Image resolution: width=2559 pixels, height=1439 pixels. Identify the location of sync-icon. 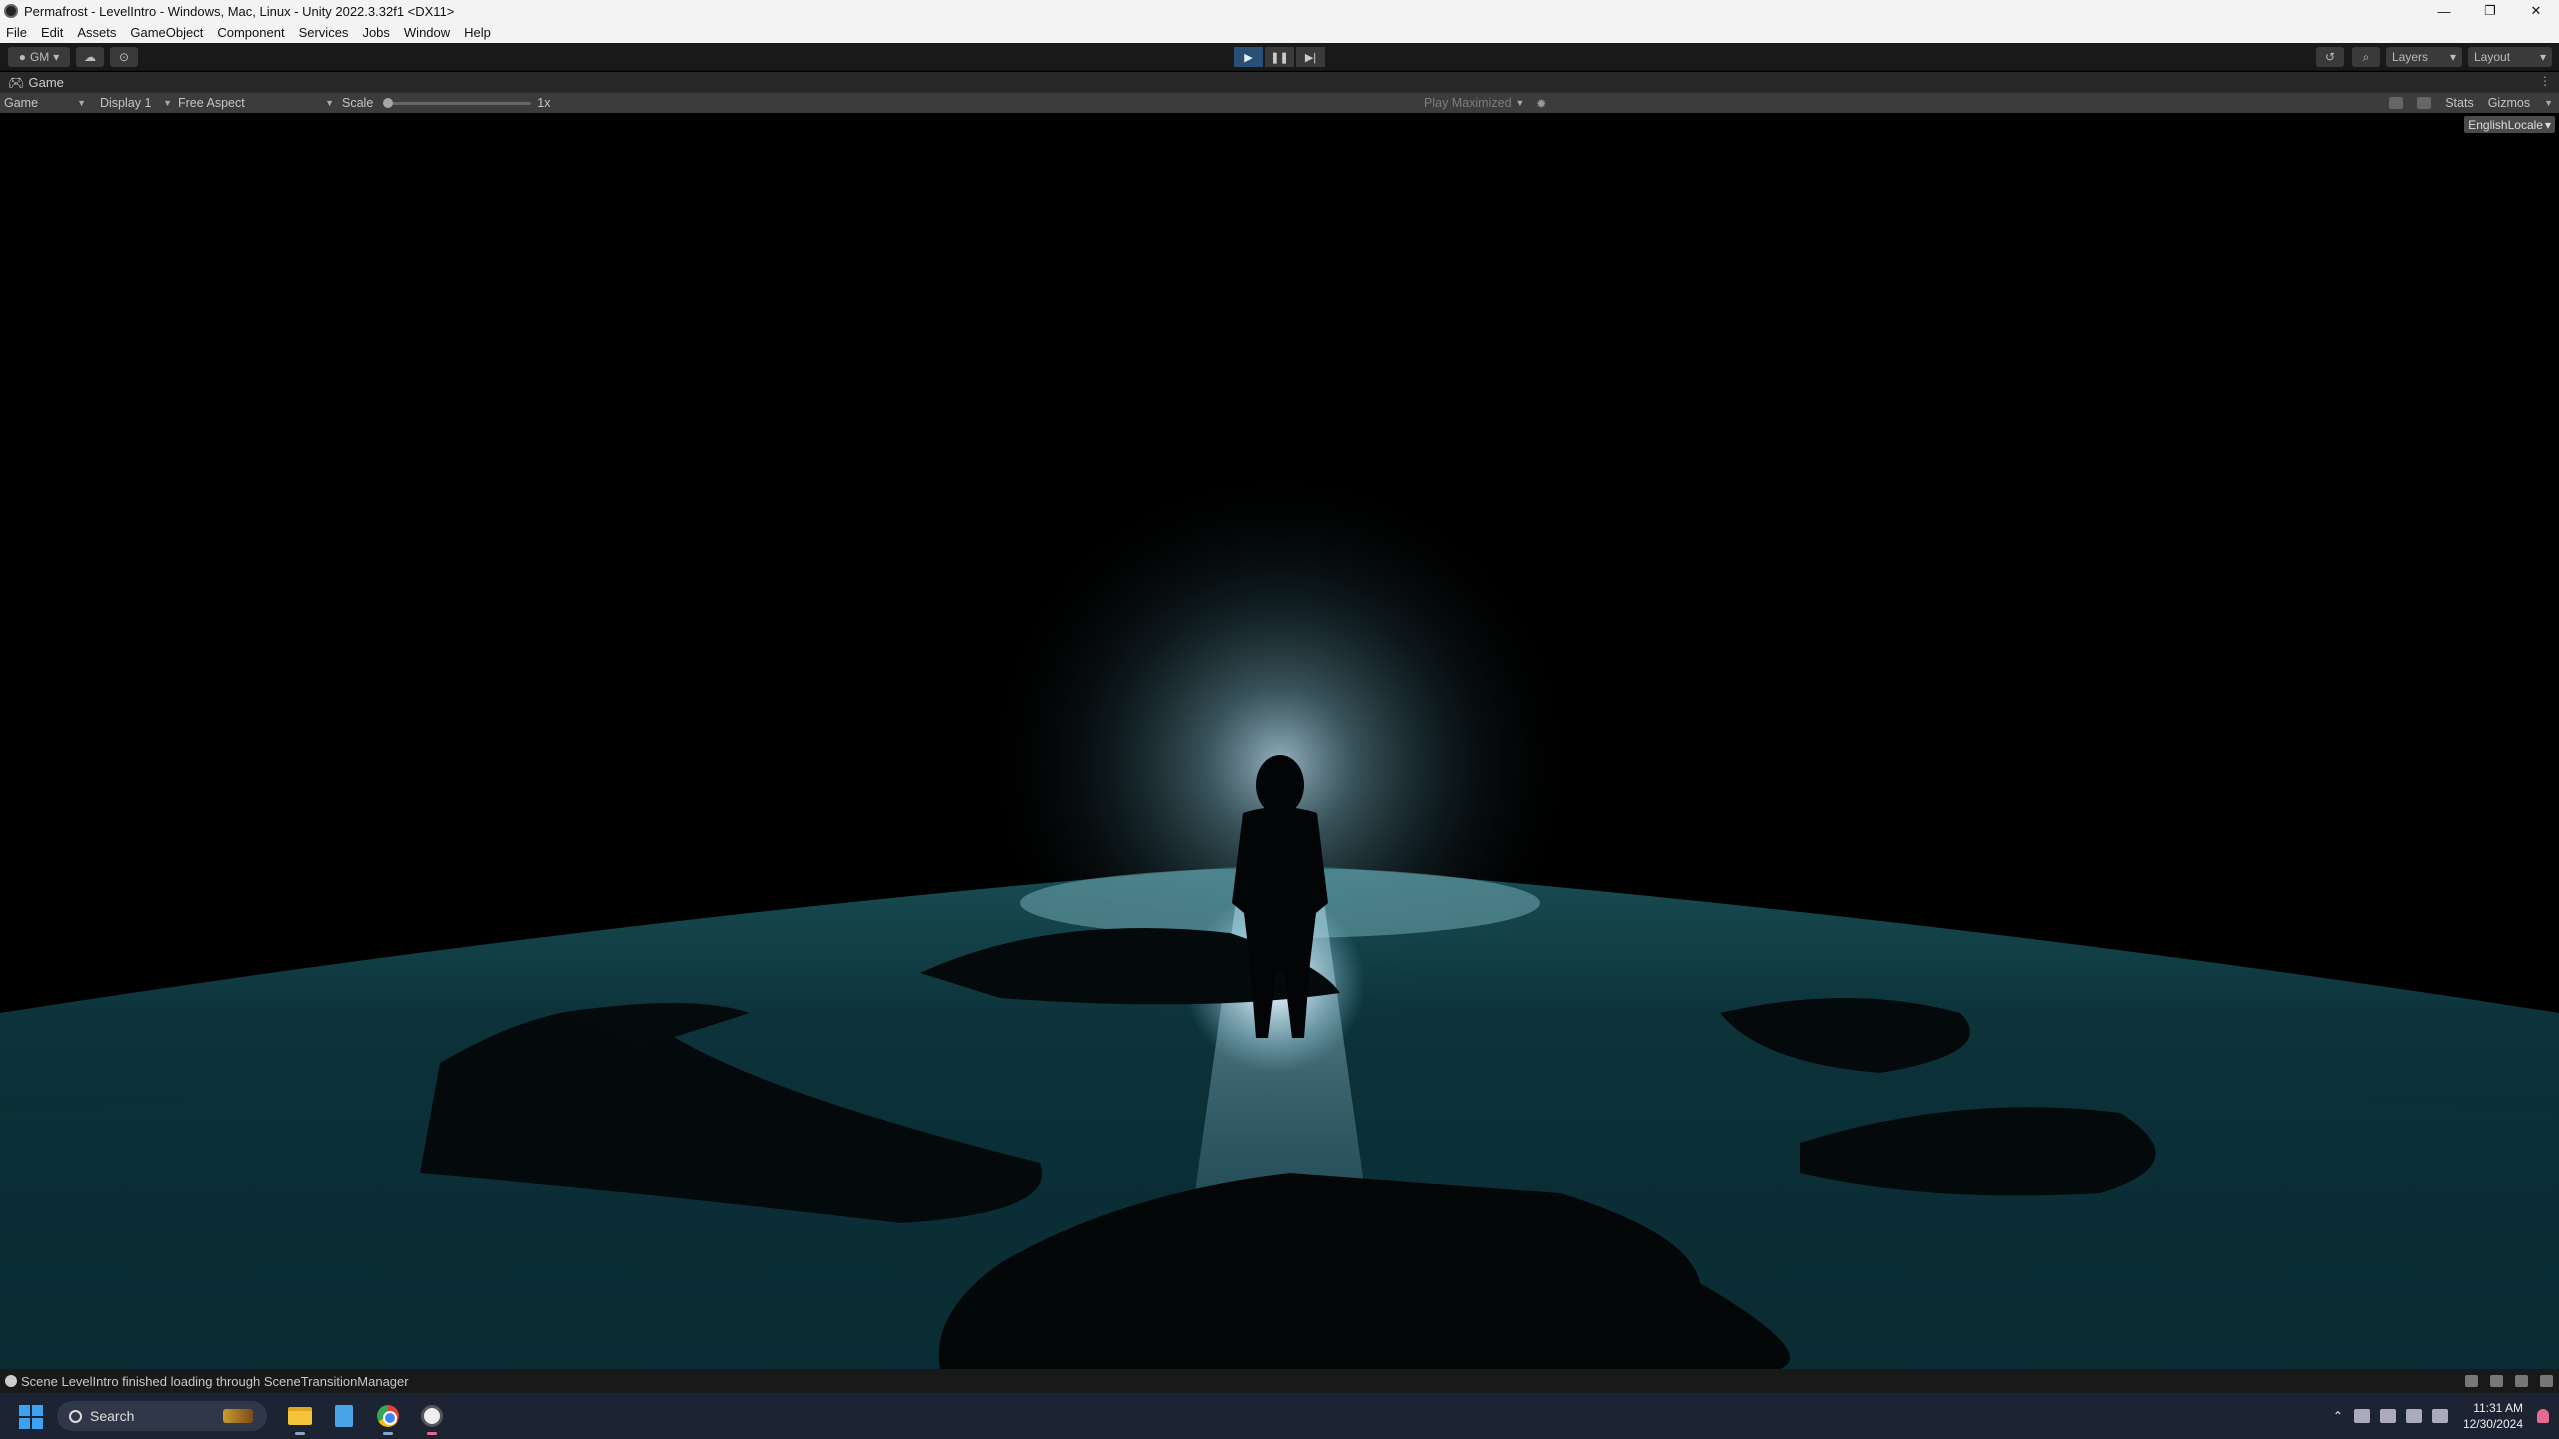
(2387, 1416).